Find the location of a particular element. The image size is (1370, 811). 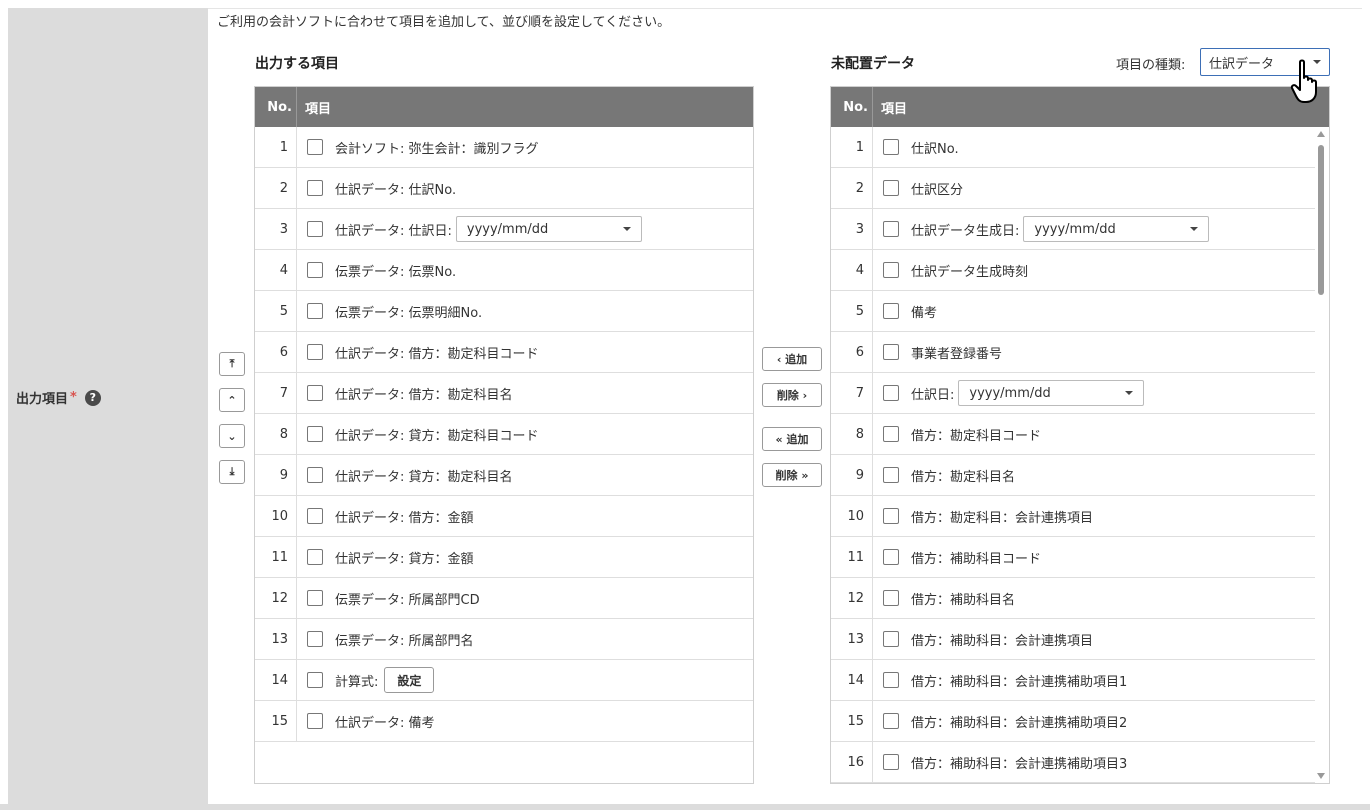

table-row: 14 借方：補助科目：会計連携補助項目1 is located at coordinates (1073, 680).